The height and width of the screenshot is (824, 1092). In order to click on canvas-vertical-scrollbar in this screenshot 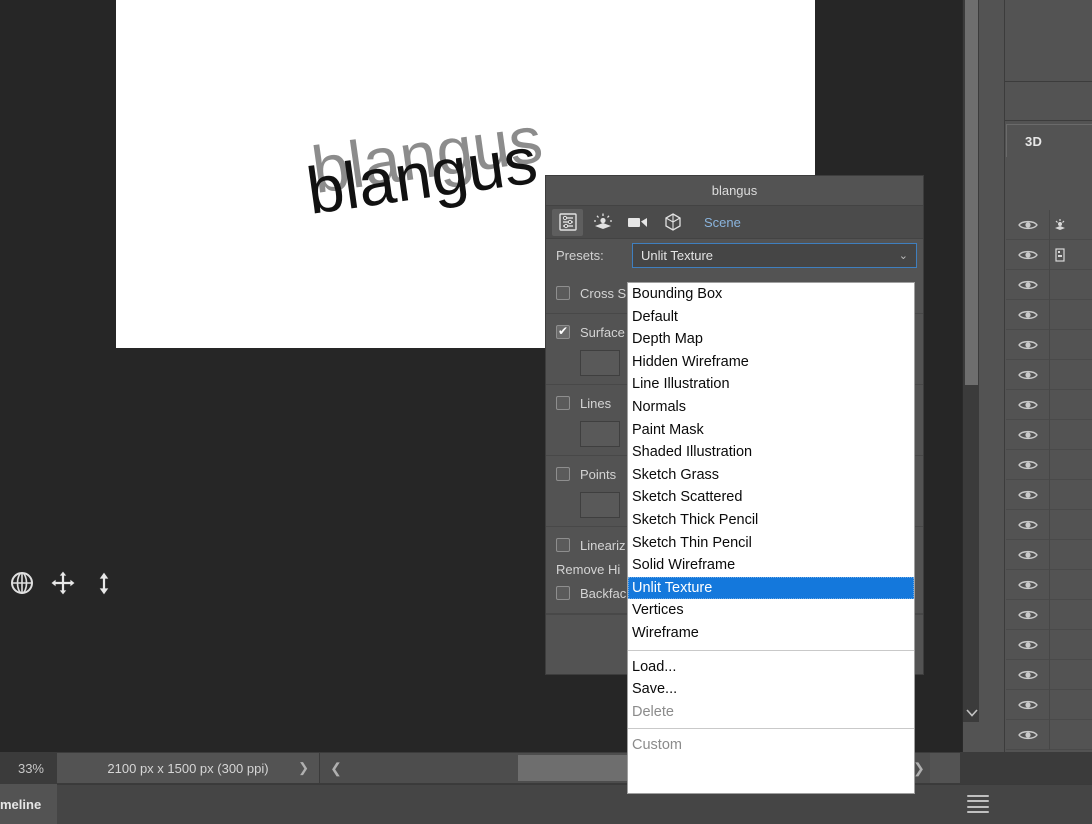, I will do `click(971, 376)`.